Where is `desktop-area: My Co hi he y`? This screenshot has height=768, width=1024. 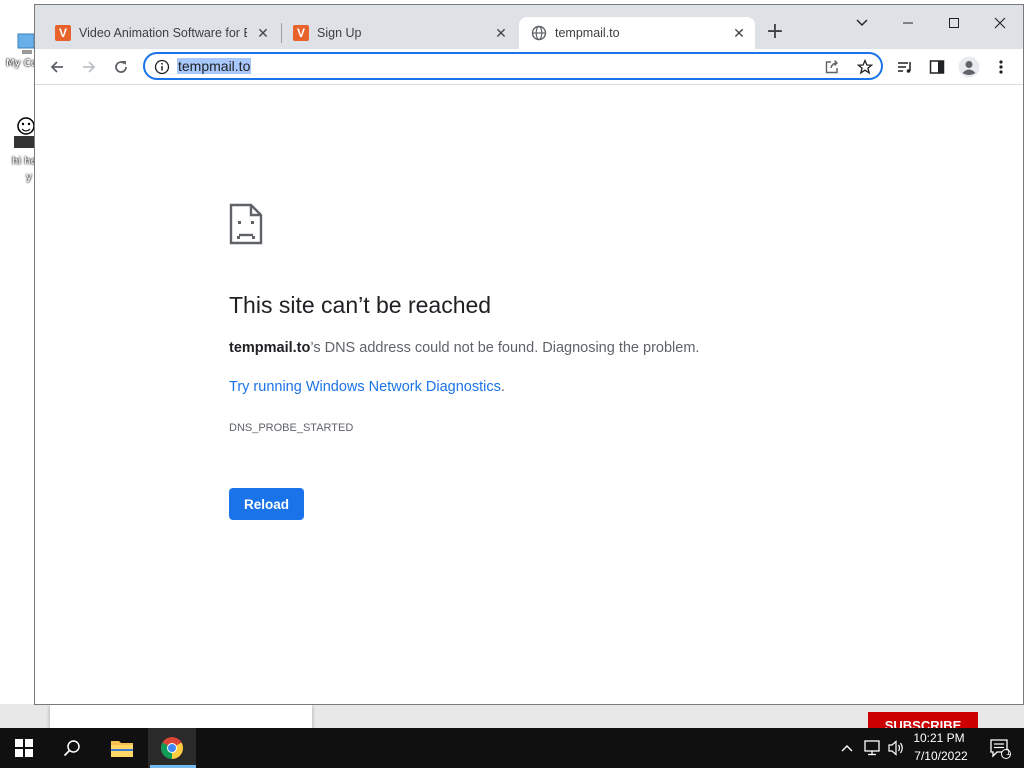 desktop-area: My Co hi he y is located at coordinates (18, 364).